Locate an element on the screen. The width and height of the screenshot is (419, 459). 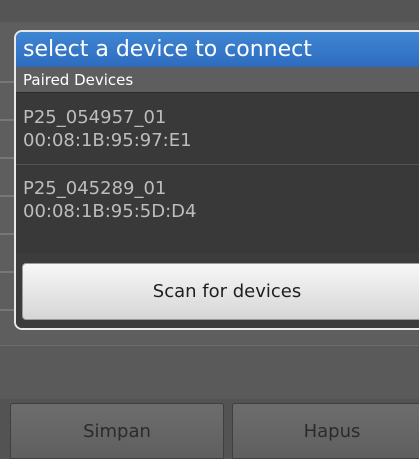
background-form-edge is located at coordinates (7, 185).